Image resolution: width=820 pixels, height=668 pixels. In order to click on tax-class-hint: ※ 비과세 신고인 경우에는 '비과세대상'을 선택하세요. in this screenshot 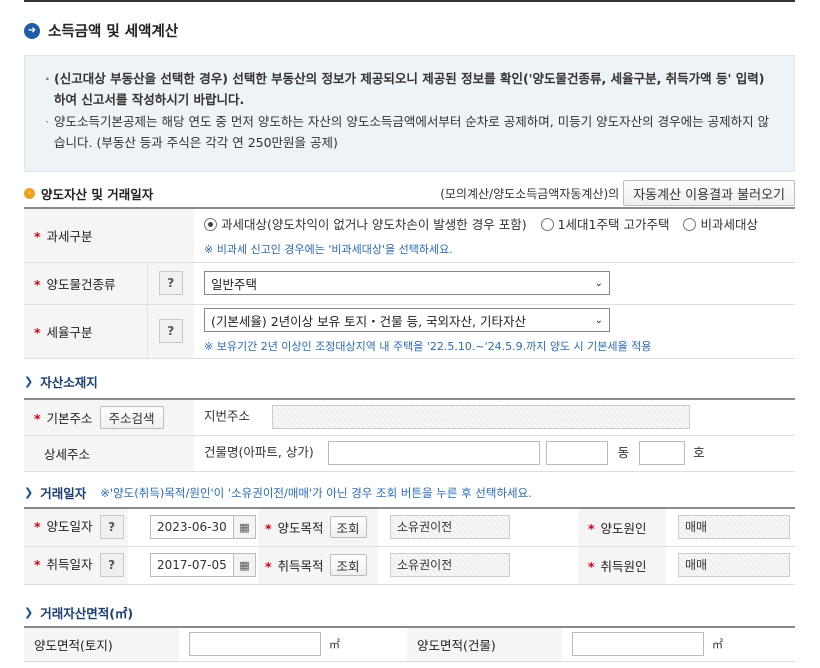, I will do `click(328, 249)`.